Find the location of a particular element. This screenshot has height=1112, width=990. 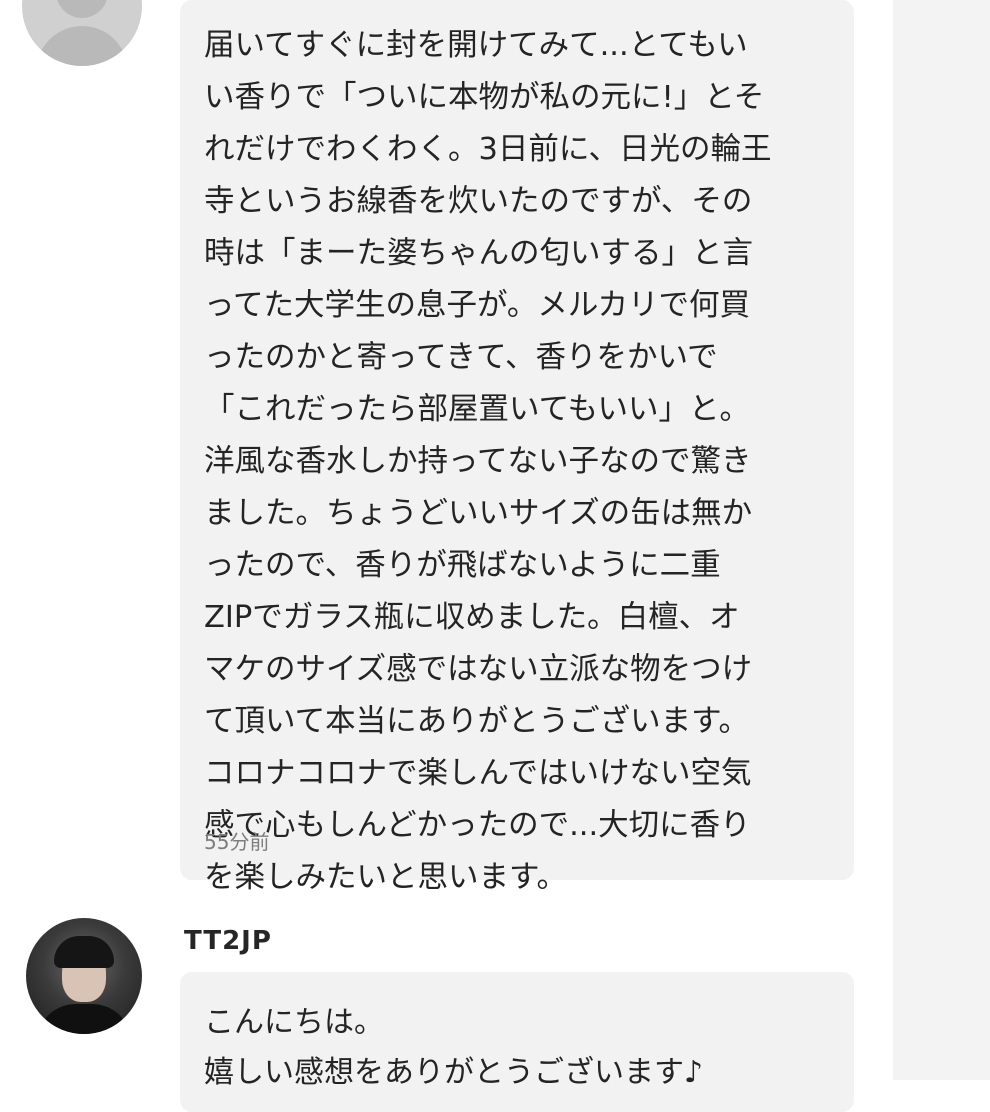

comment-line: 寺というお線香を炊いたのですが、その is located at coordinates (478, 201).